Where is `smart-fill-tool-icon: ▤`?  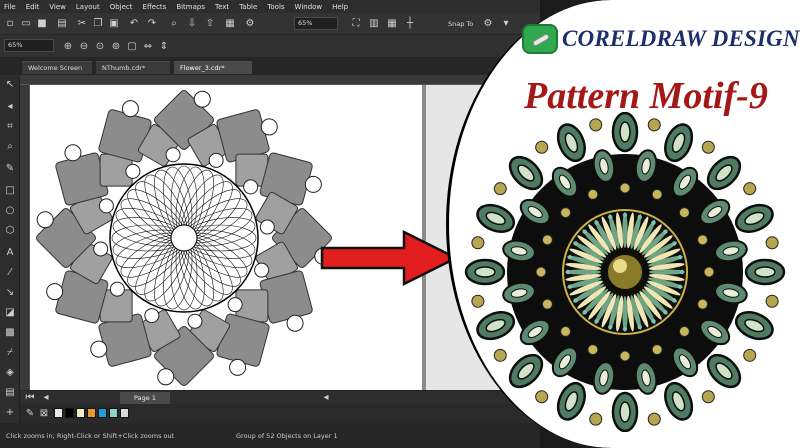 smart-fill-tool-icon: ▤ is located at coordinates (10, 393).